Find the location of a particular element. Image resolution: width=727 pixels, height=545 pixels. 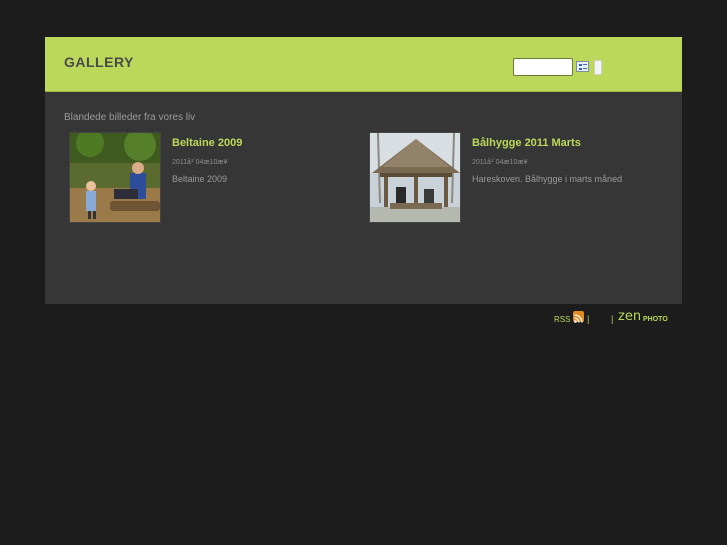

search-button is located at coordinates (598, 67).